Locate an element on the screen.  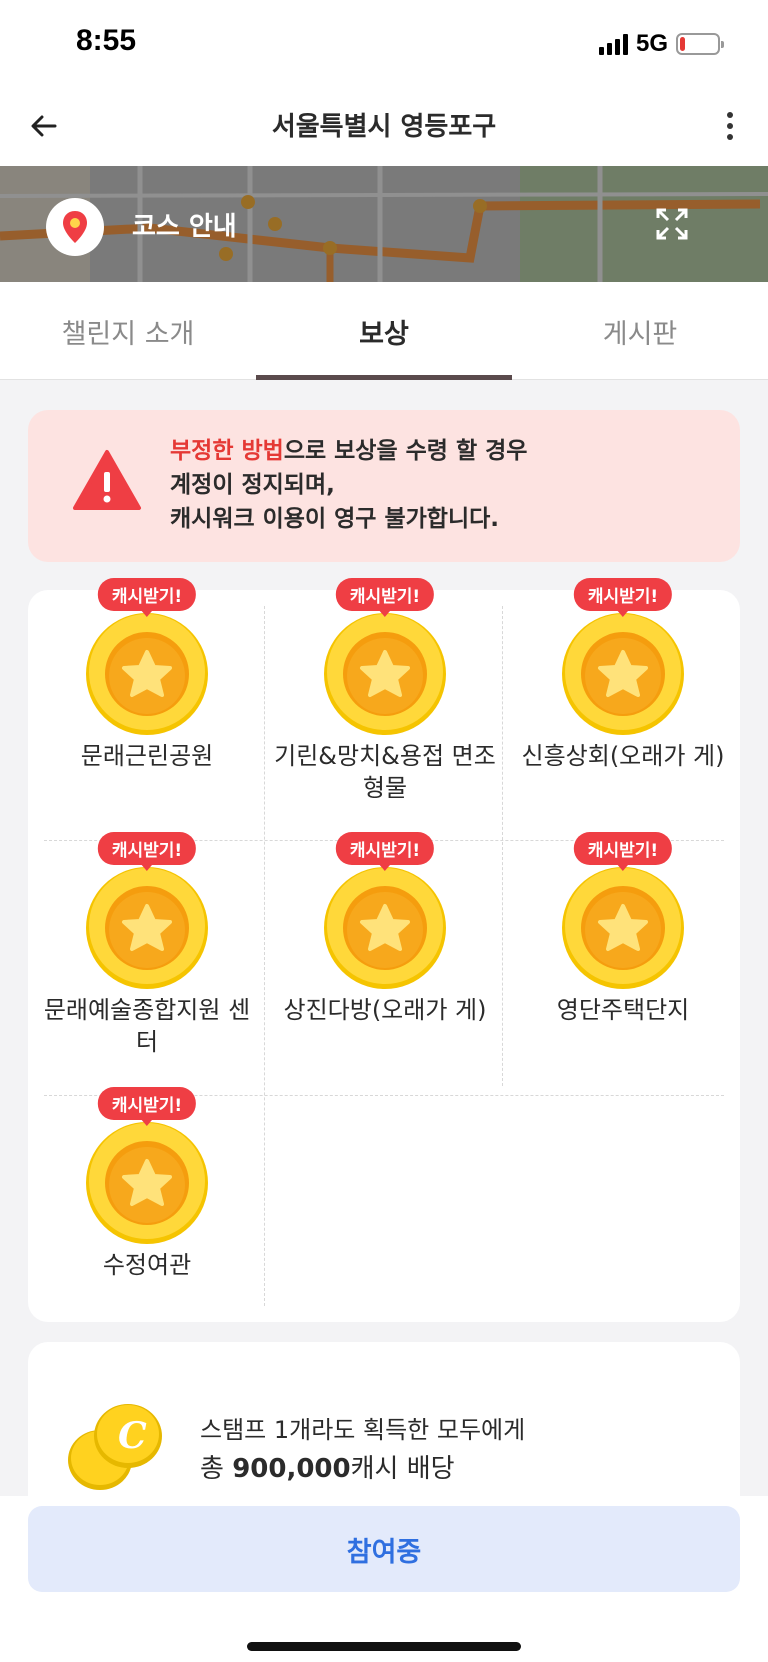
status-bar: 8:55 5G is located at coordinates (384, 44).